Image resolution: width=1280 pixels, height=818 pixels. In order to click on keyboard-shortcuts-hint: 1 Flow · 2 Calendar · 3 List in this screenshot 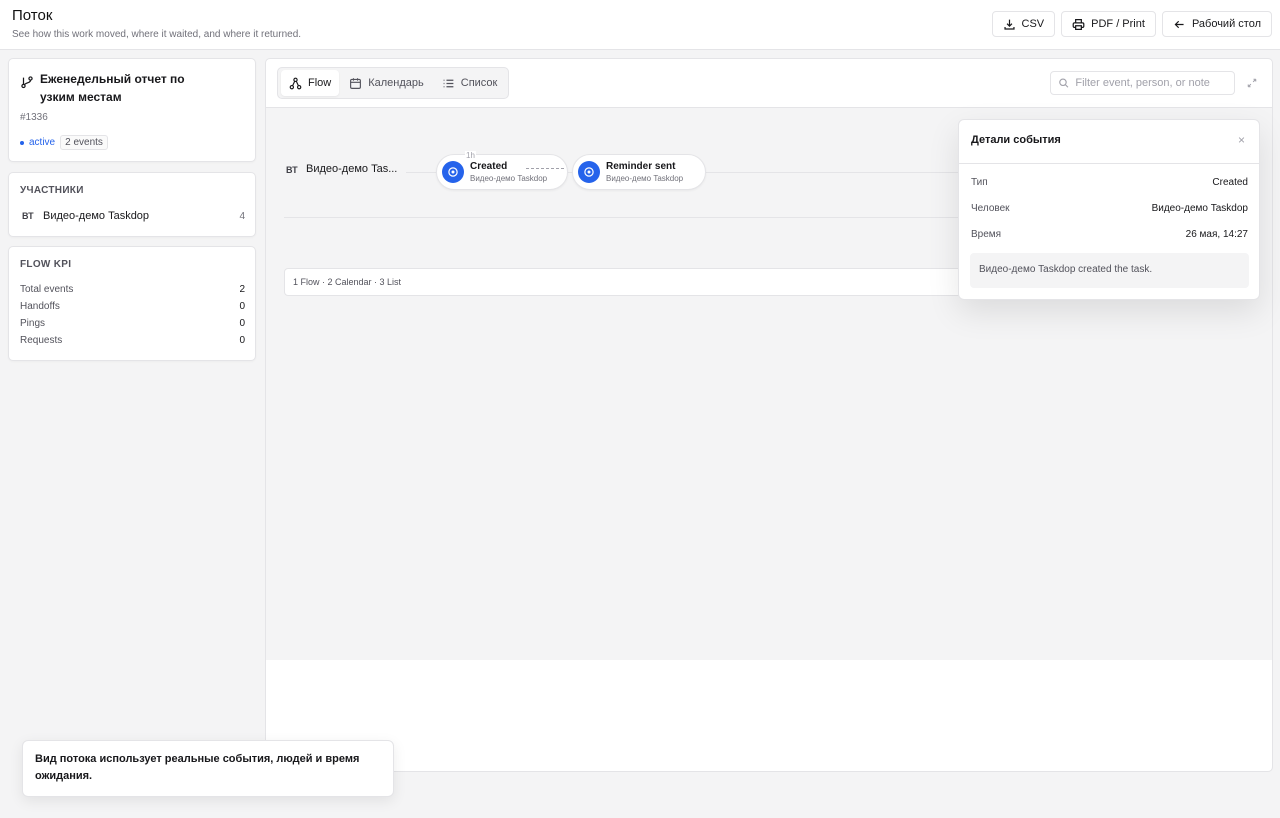, I will do `click(644, 282)`.